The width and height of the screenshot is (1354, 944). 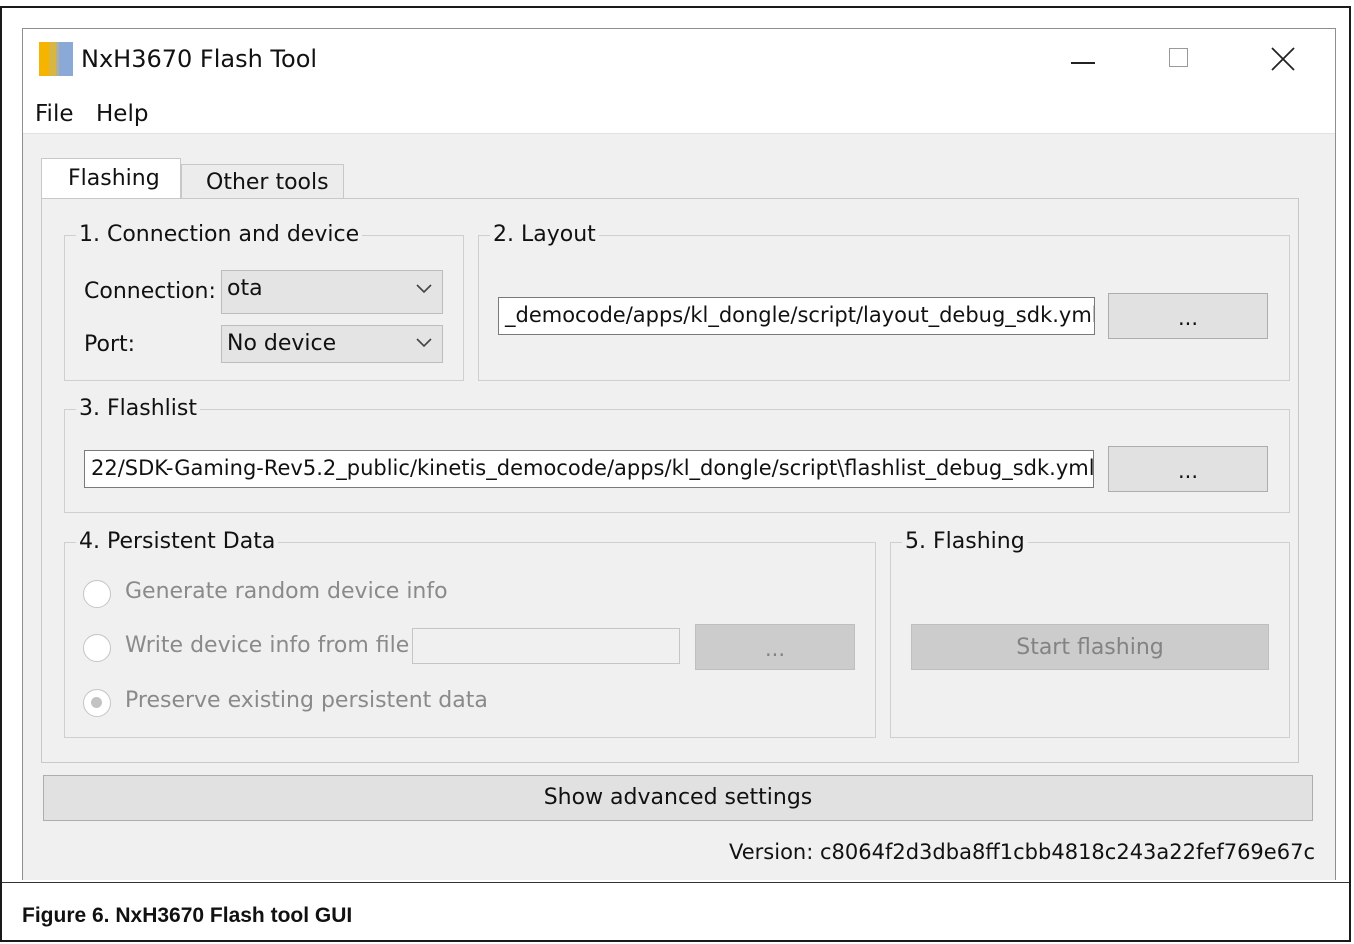 What do you see at coordinates (1083, 63) in the screenshot?
I see `minimize-icon` at bounding box center [1083, 63].